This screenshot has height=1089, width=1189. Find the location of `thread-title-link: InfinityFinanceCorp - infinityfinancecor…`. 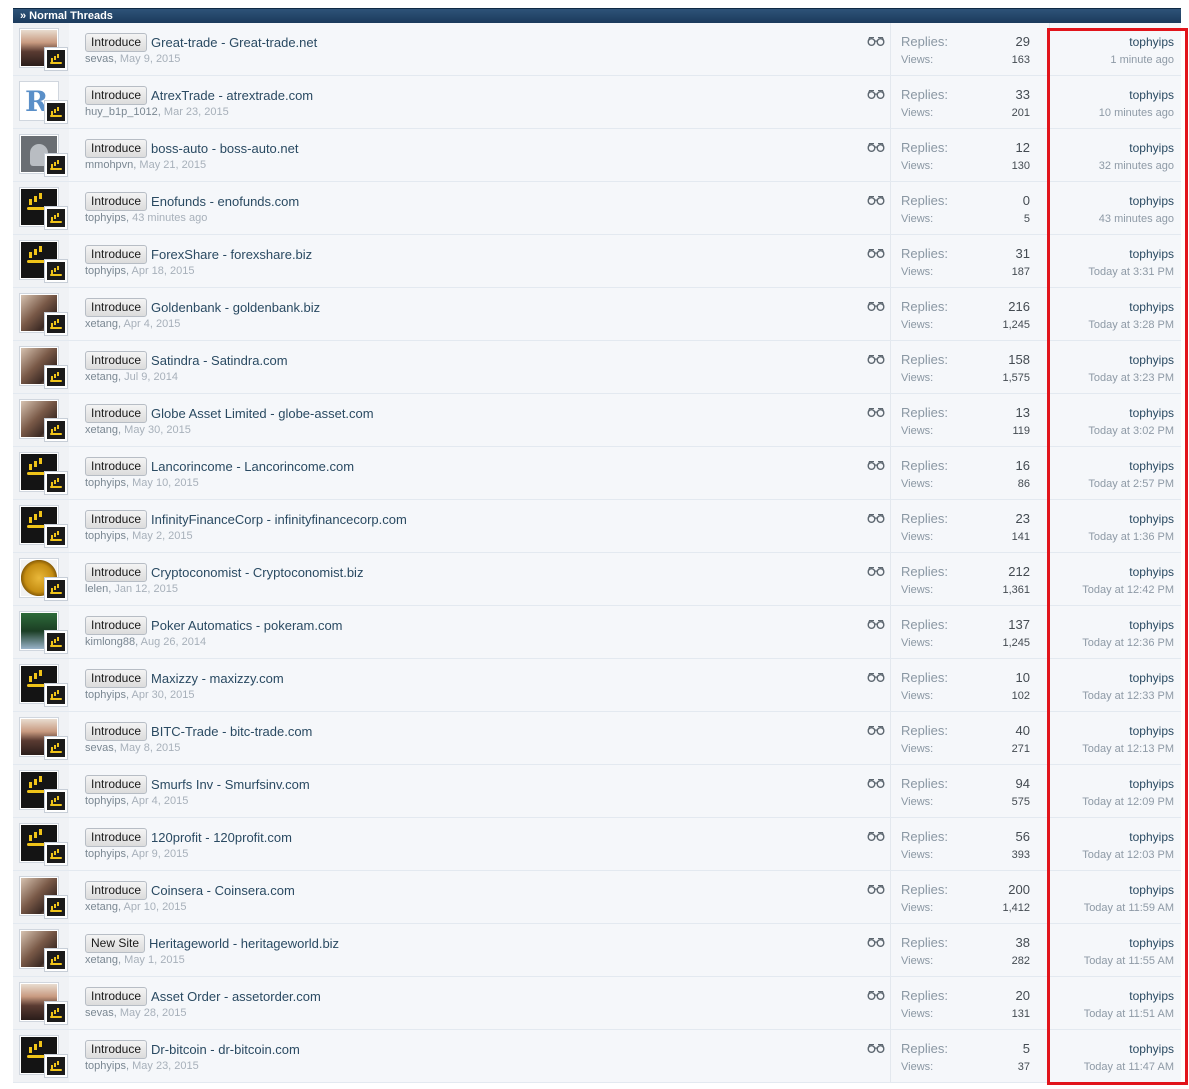

thread-title-link: InfinityFinanceCorp - infinityfinancecor… is located at coordinates (279, 519).